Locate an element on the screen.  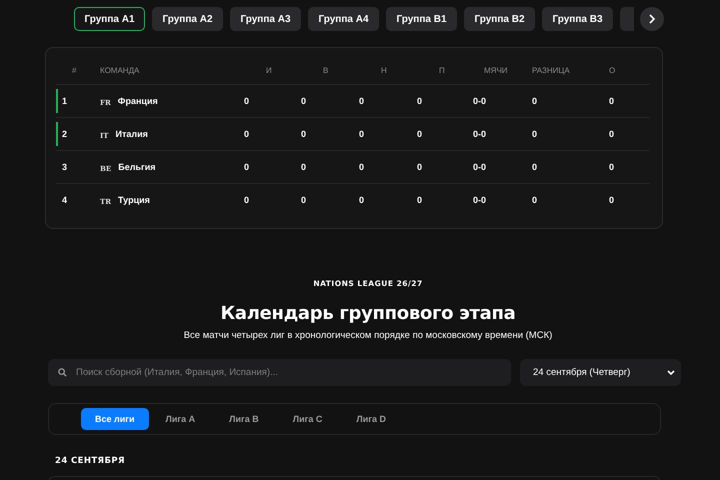
league-tab: Лига C is located at coordinates (308, 419).